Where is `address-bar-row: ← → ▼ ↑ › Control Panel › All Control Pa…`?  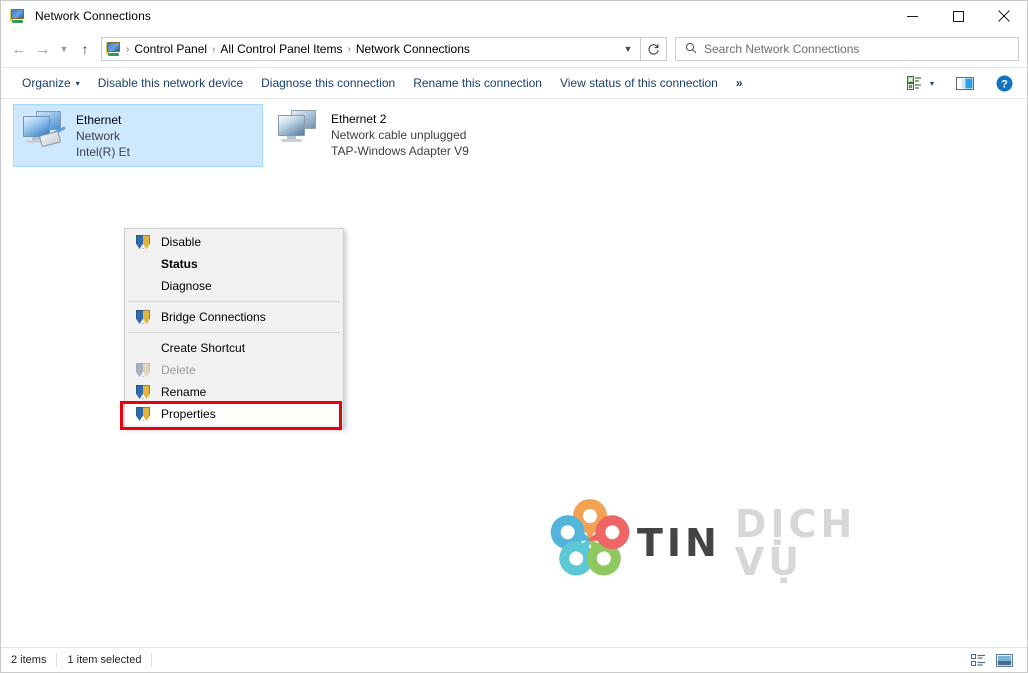 address-bar-row: ← → ▼ ↑ › Control Panel › All Control Pa… is located at coordinates (514, 49).